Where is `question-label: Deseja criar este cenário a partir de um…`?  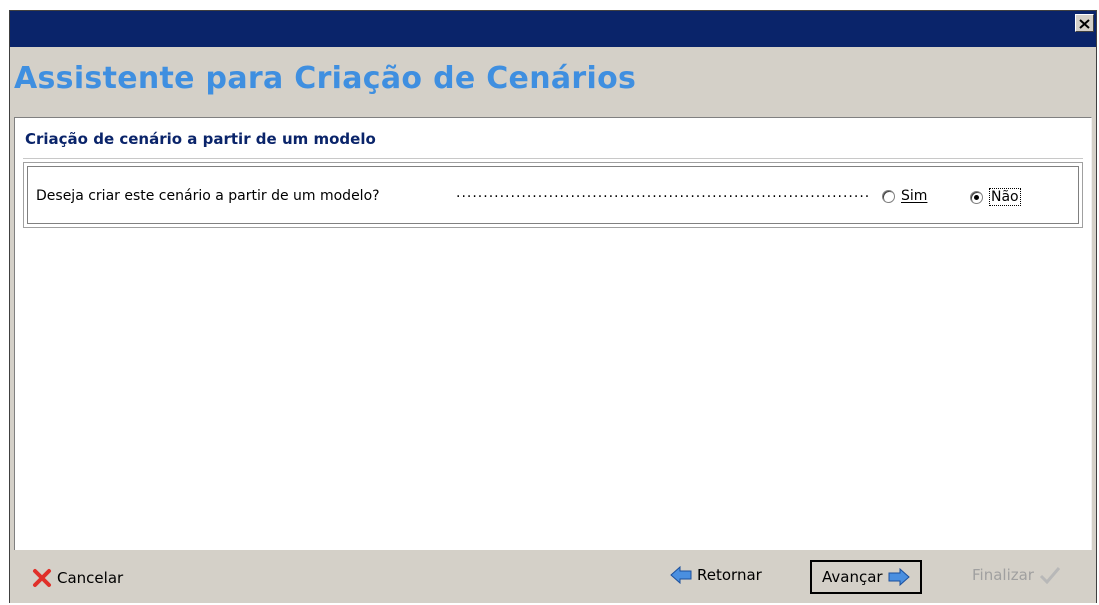 question-label: Deseja criar este cenário a partir de um… is located at coordinates (208, 196).